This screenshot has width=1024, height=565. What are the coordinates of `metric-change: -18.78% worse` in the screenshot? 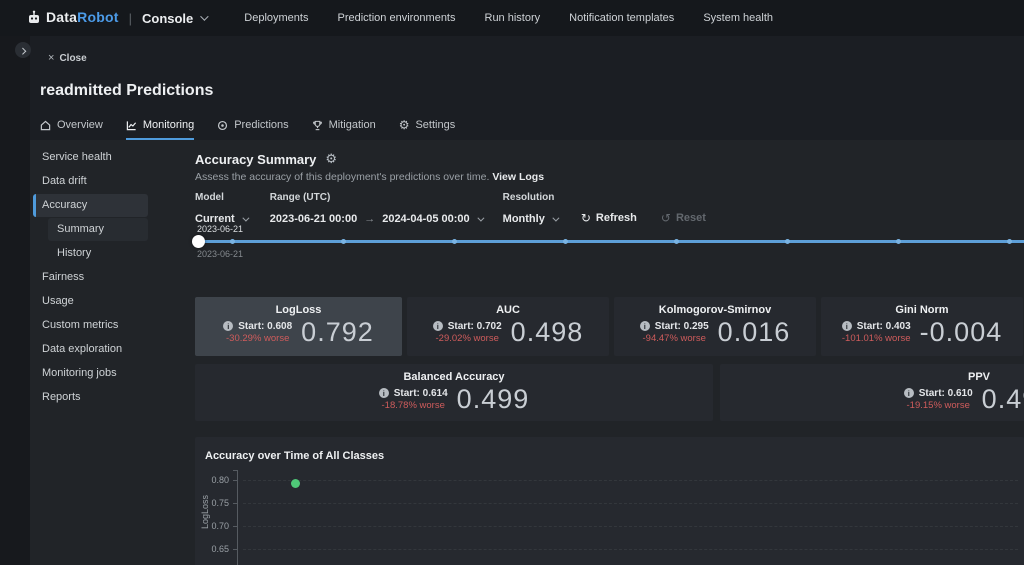 It's located at (413, 405).